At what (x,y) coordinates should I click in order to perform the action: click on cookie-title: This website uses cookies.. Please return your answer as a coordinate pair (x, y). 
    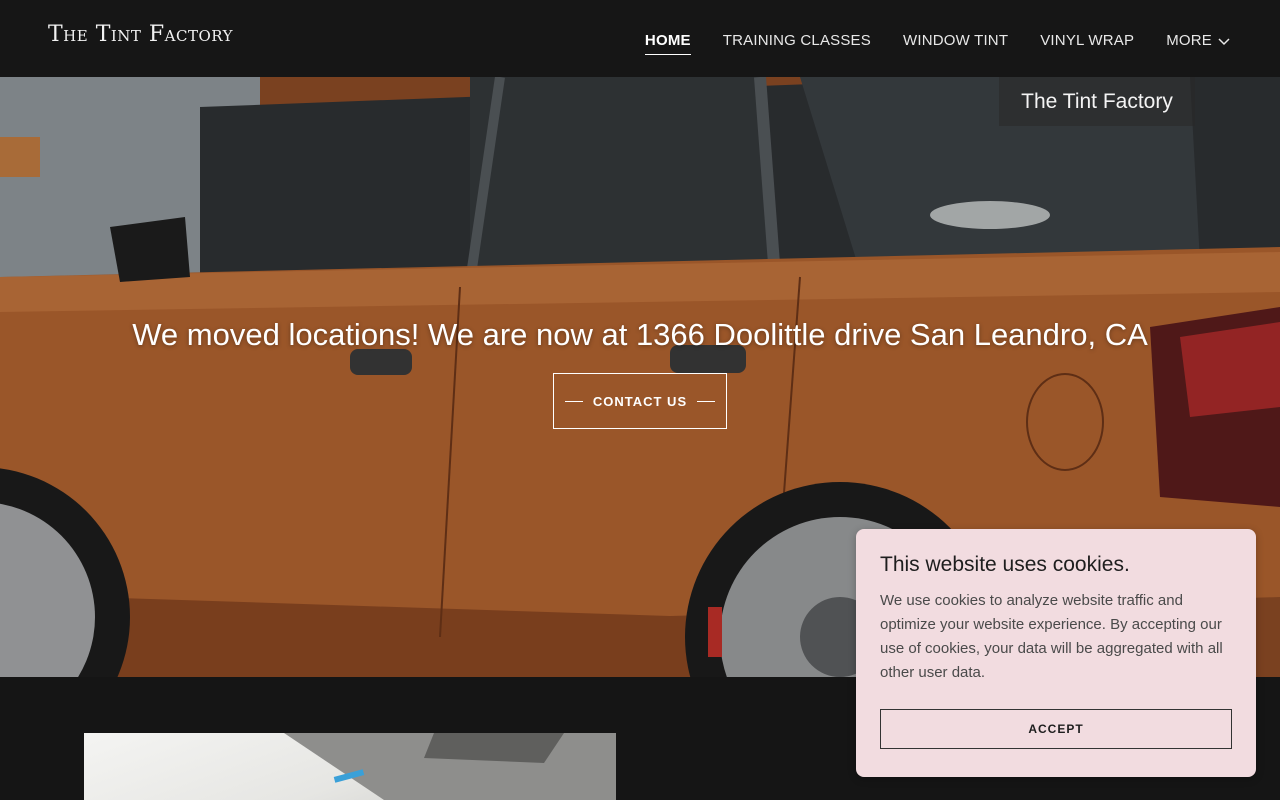
    Looking at the image, I should click on (1005, 564).